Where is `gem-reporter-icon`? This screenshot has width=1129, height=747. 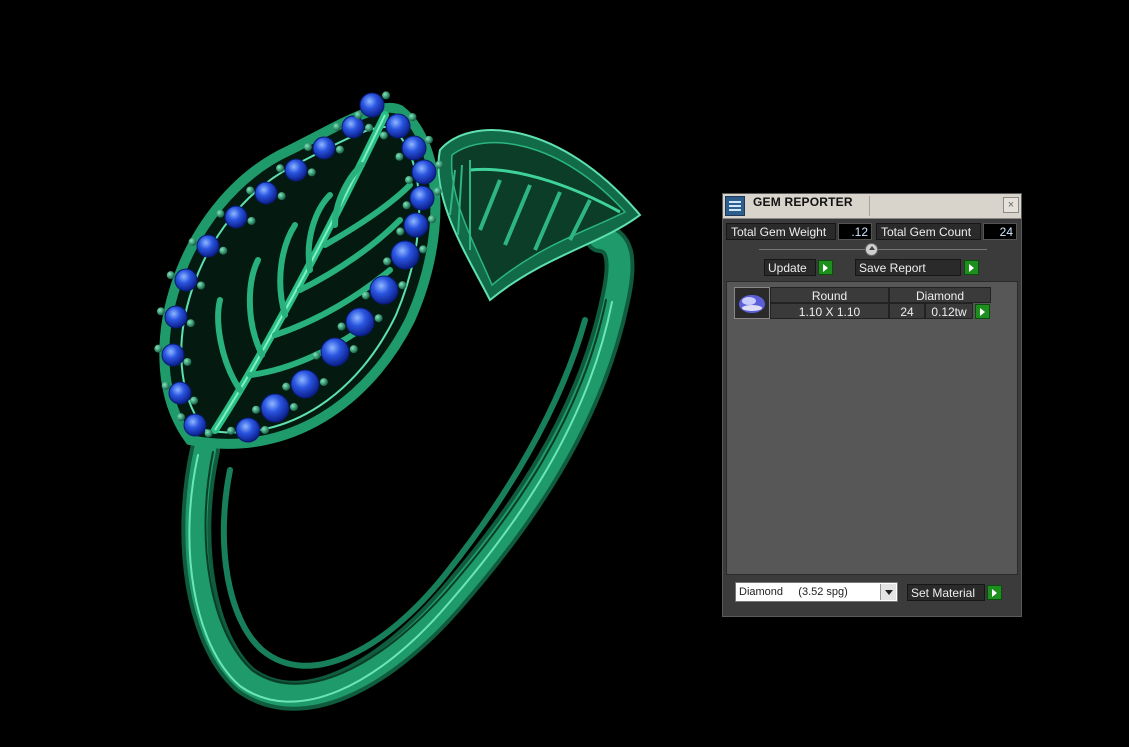 gem-reporter-icon is located at coordinates (735, 206).